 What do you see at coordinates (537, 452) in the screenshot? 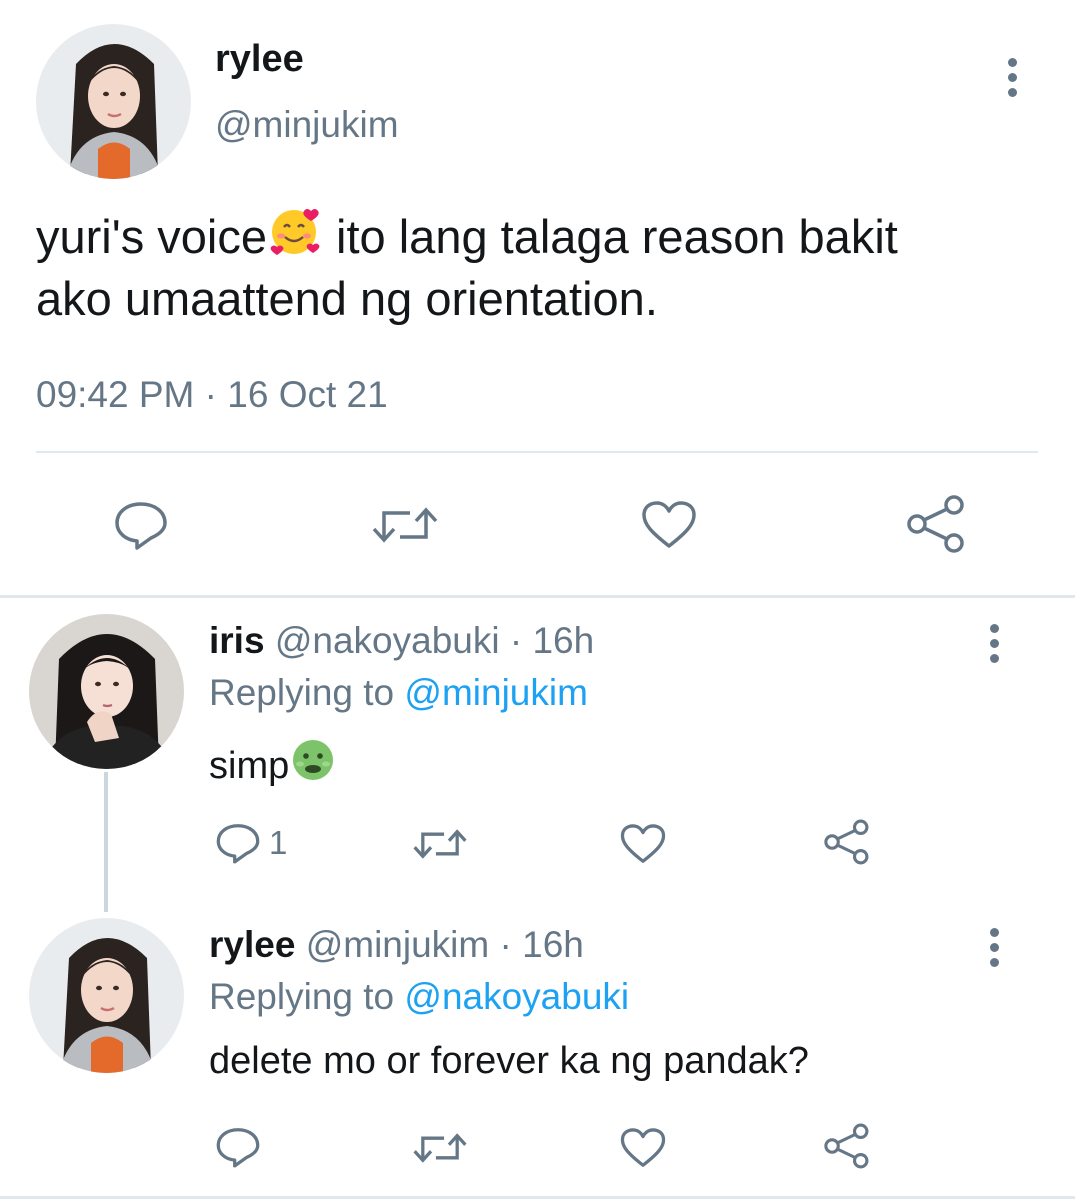
I see `divider` at bounding box center [537, 452].